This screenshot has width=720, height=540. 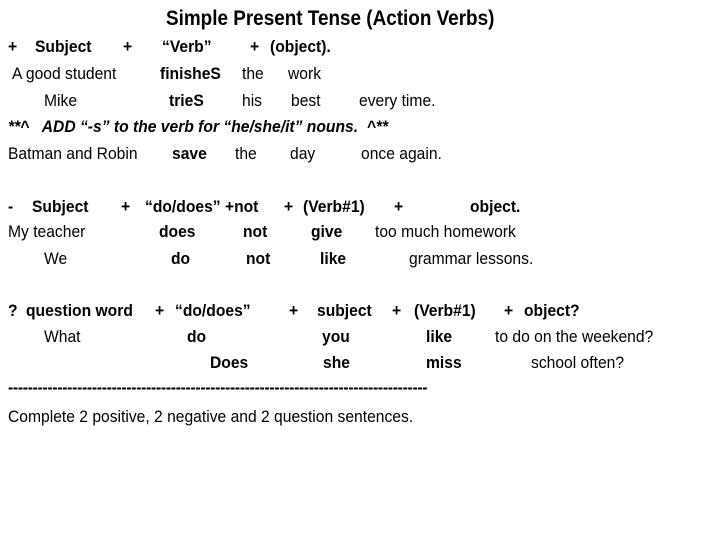 I want to click on formula-subject: subject, so click(x=344, y=310).